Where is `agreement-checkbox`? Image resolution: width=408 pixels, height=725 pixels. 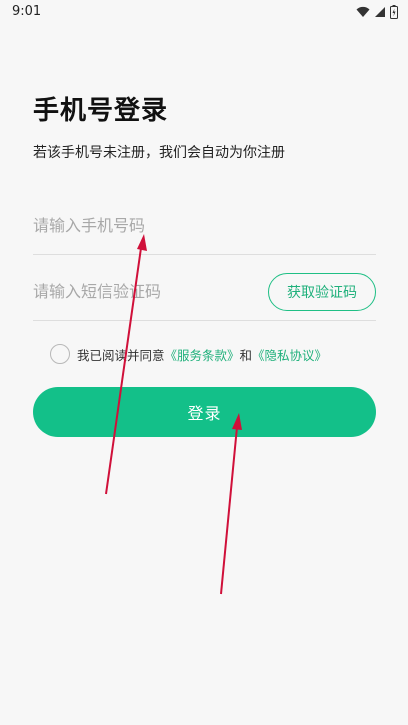
agreement-checkbox is located at coordinates (60, 354).